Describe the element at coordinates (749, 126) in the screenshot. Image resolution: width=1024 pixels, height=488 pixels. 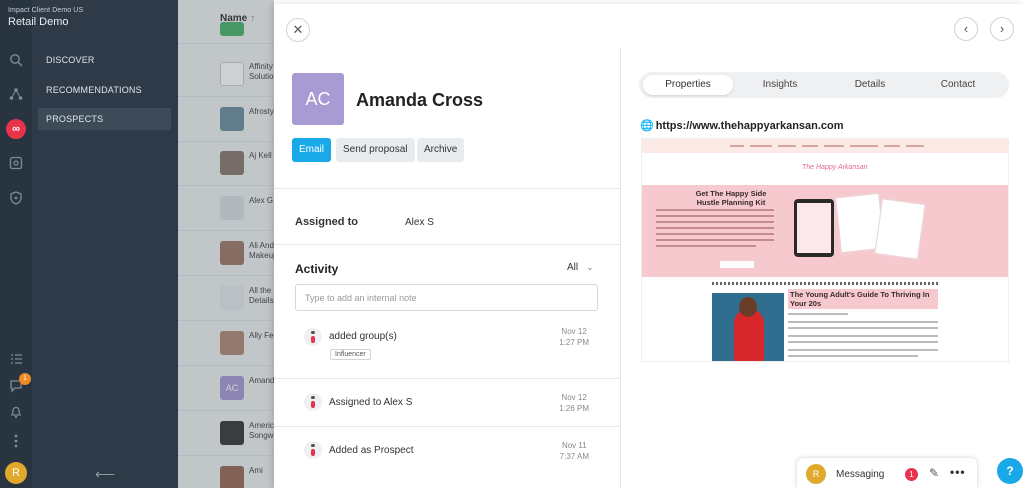
I see `website-url: https://www.thehappyarkansan.com` at that location.